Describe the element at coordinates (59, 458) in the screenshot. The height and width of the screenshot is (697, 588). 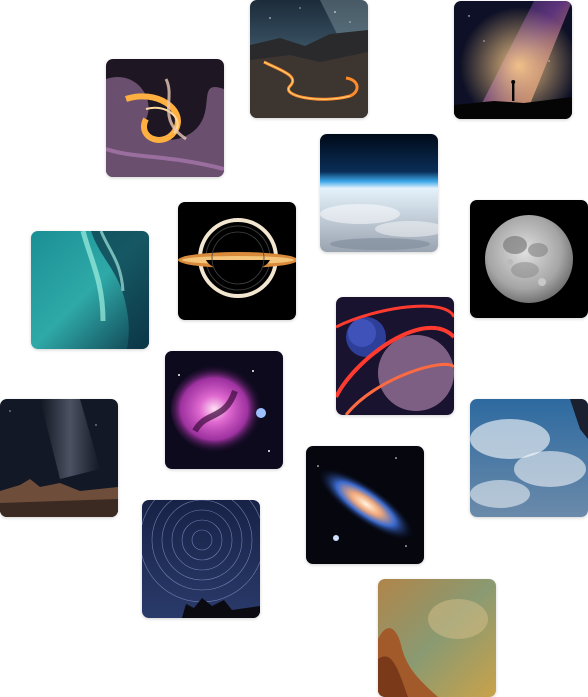
I see `milky-way-badlands-photo` at that location.